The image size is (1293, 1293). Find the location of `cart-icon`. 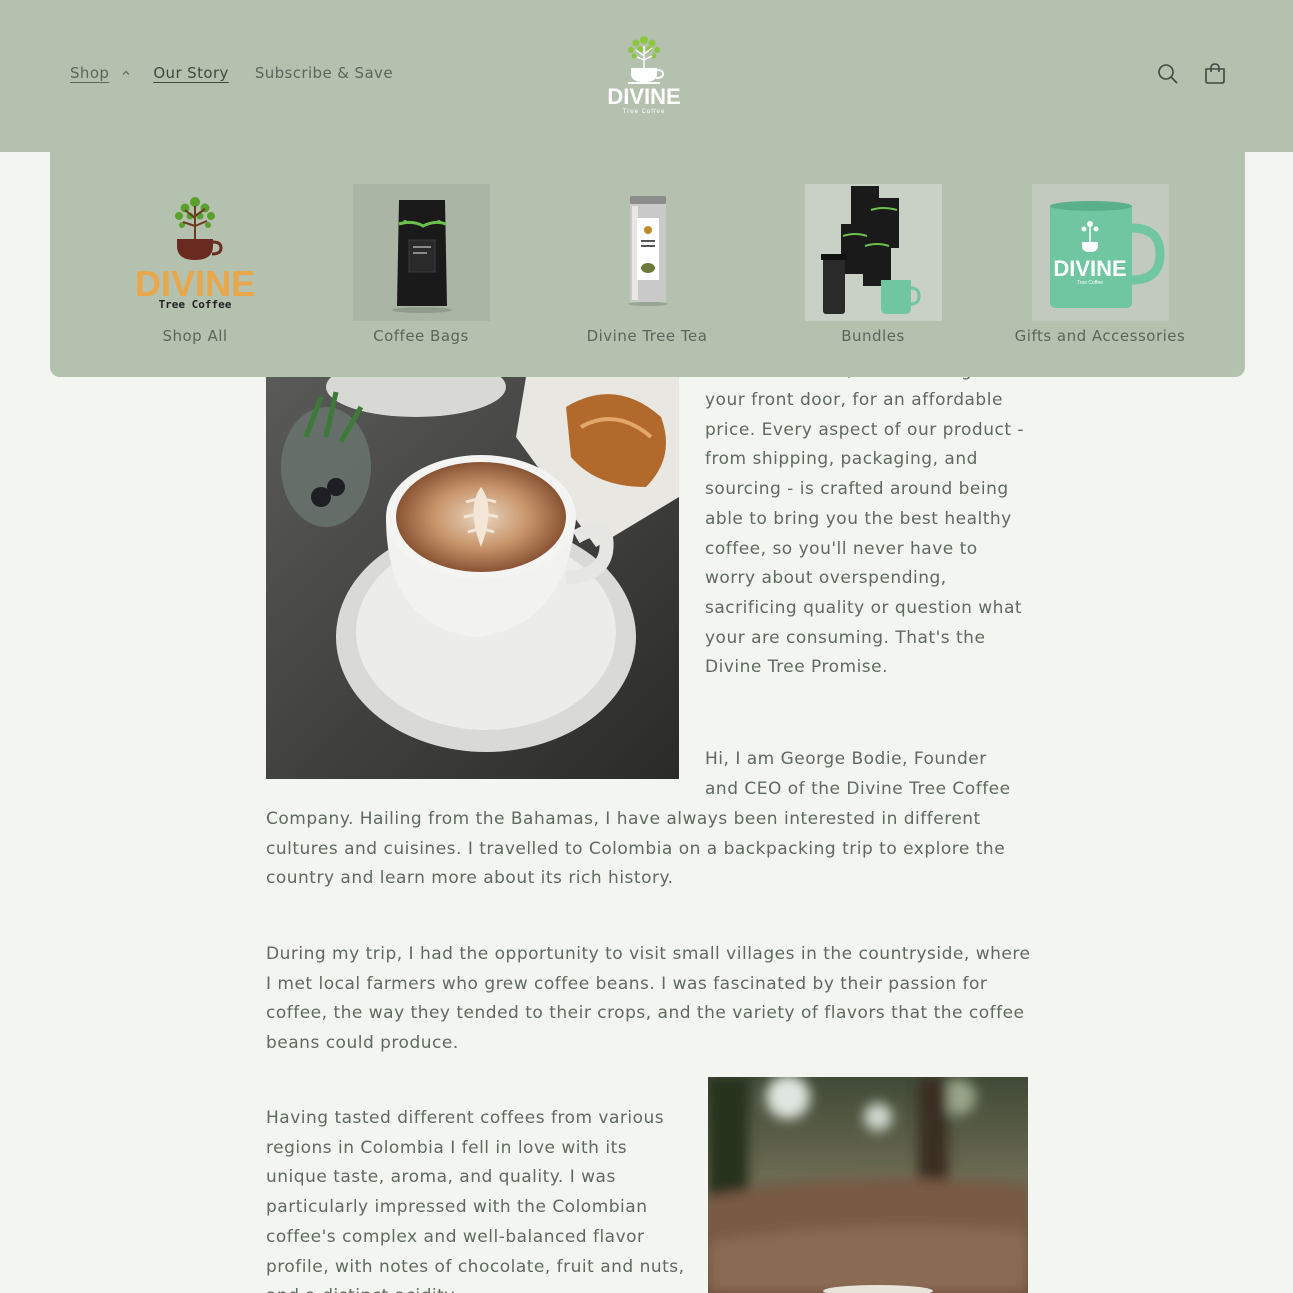

cart-icon is located at coordinates (1215, 74).